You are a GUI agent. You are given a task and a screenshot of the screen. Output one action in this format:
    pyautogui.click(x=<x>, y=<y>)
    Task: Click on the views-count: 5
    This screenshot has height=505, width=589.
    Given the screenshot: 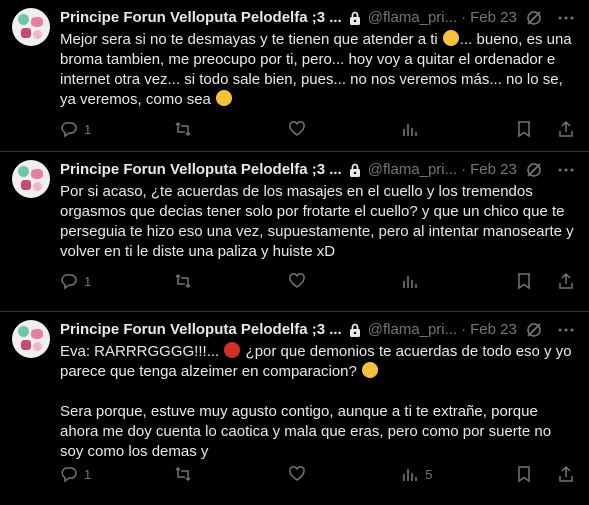 What is the action you would take?
    pyautogui.click(x=429, y=474)
    